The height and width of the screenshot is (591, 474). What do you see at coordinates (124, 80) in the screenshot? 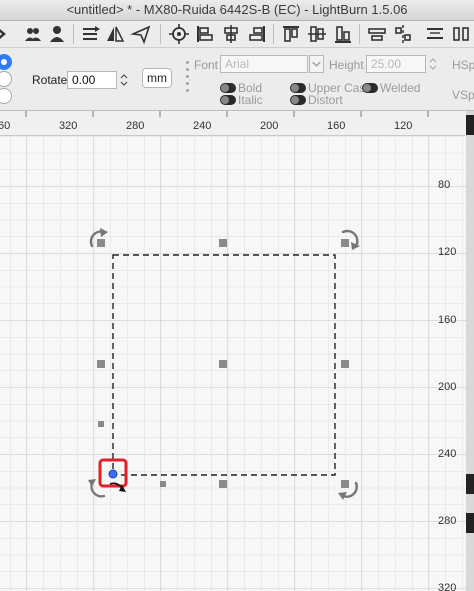
I see `rotate-stepper` at bounding box center [124, 80].